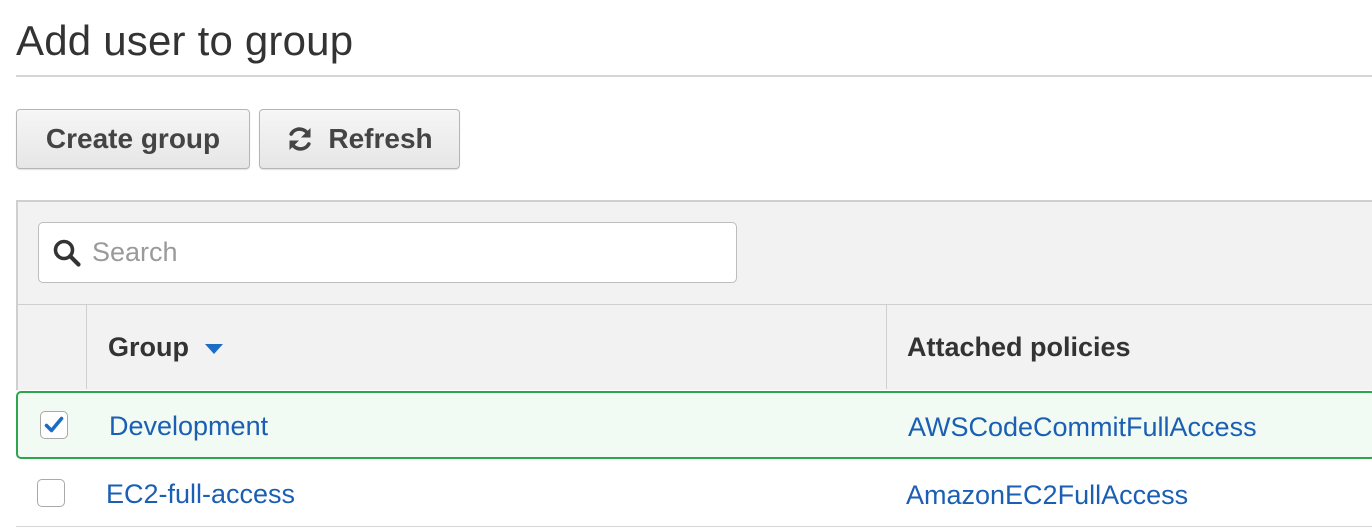 This screenshot has height=530, width=1372. What do you see at coordinates (694, 425) in the screenshot?
I see `table-row: Development AWSCodeCommitFullAccess` at bounding box center [694, 425].